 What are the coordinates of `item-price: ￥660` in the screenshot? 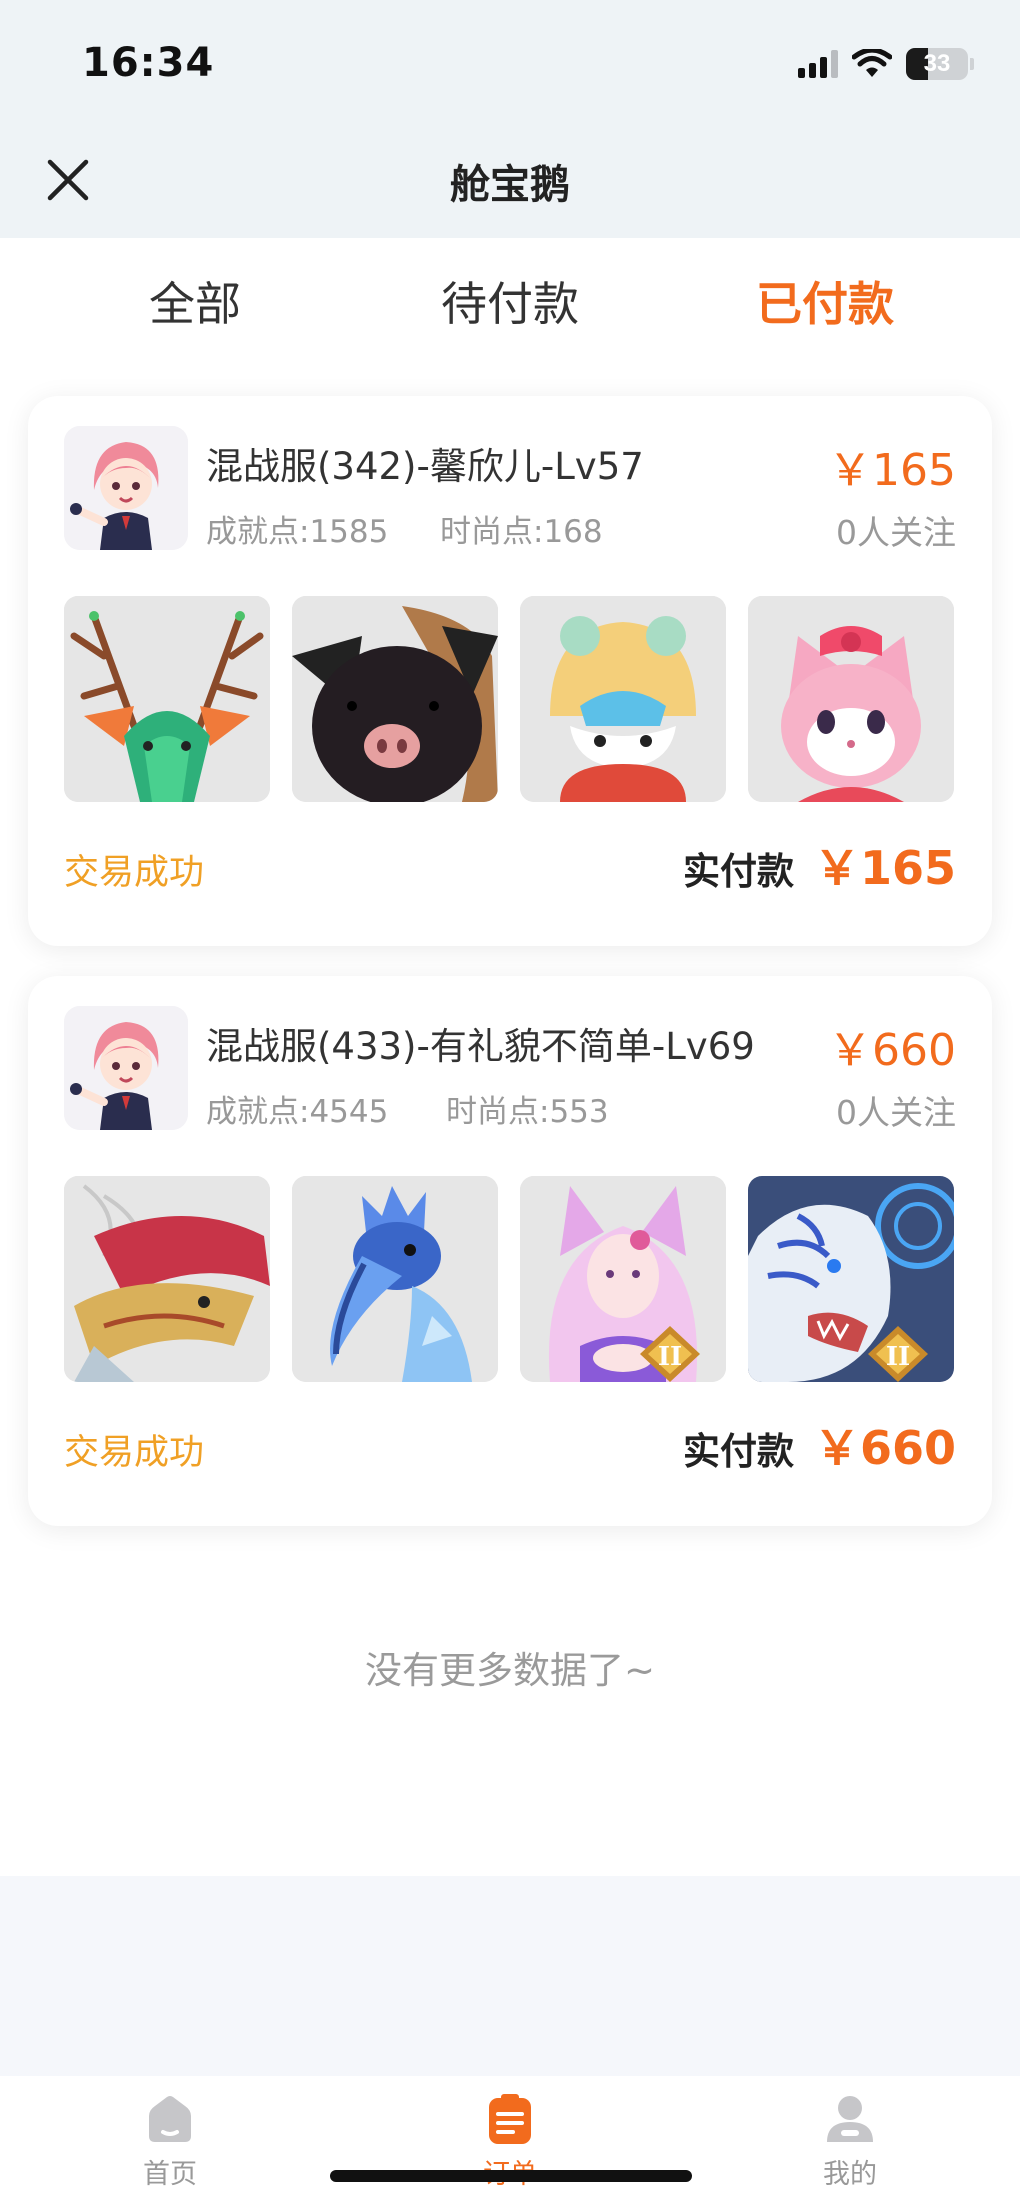 It's located at (892, 1050).